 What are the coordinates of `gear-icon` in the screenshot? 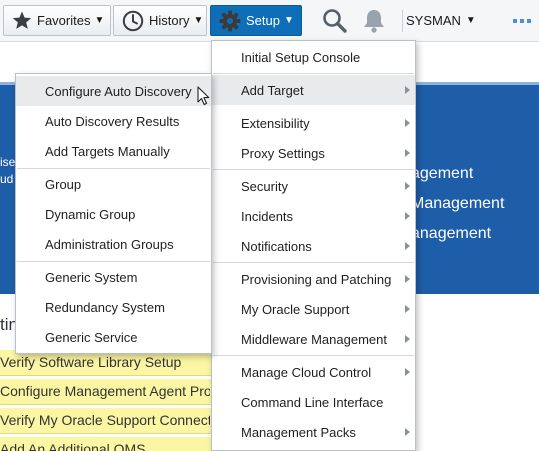 It's located at (230, 20).